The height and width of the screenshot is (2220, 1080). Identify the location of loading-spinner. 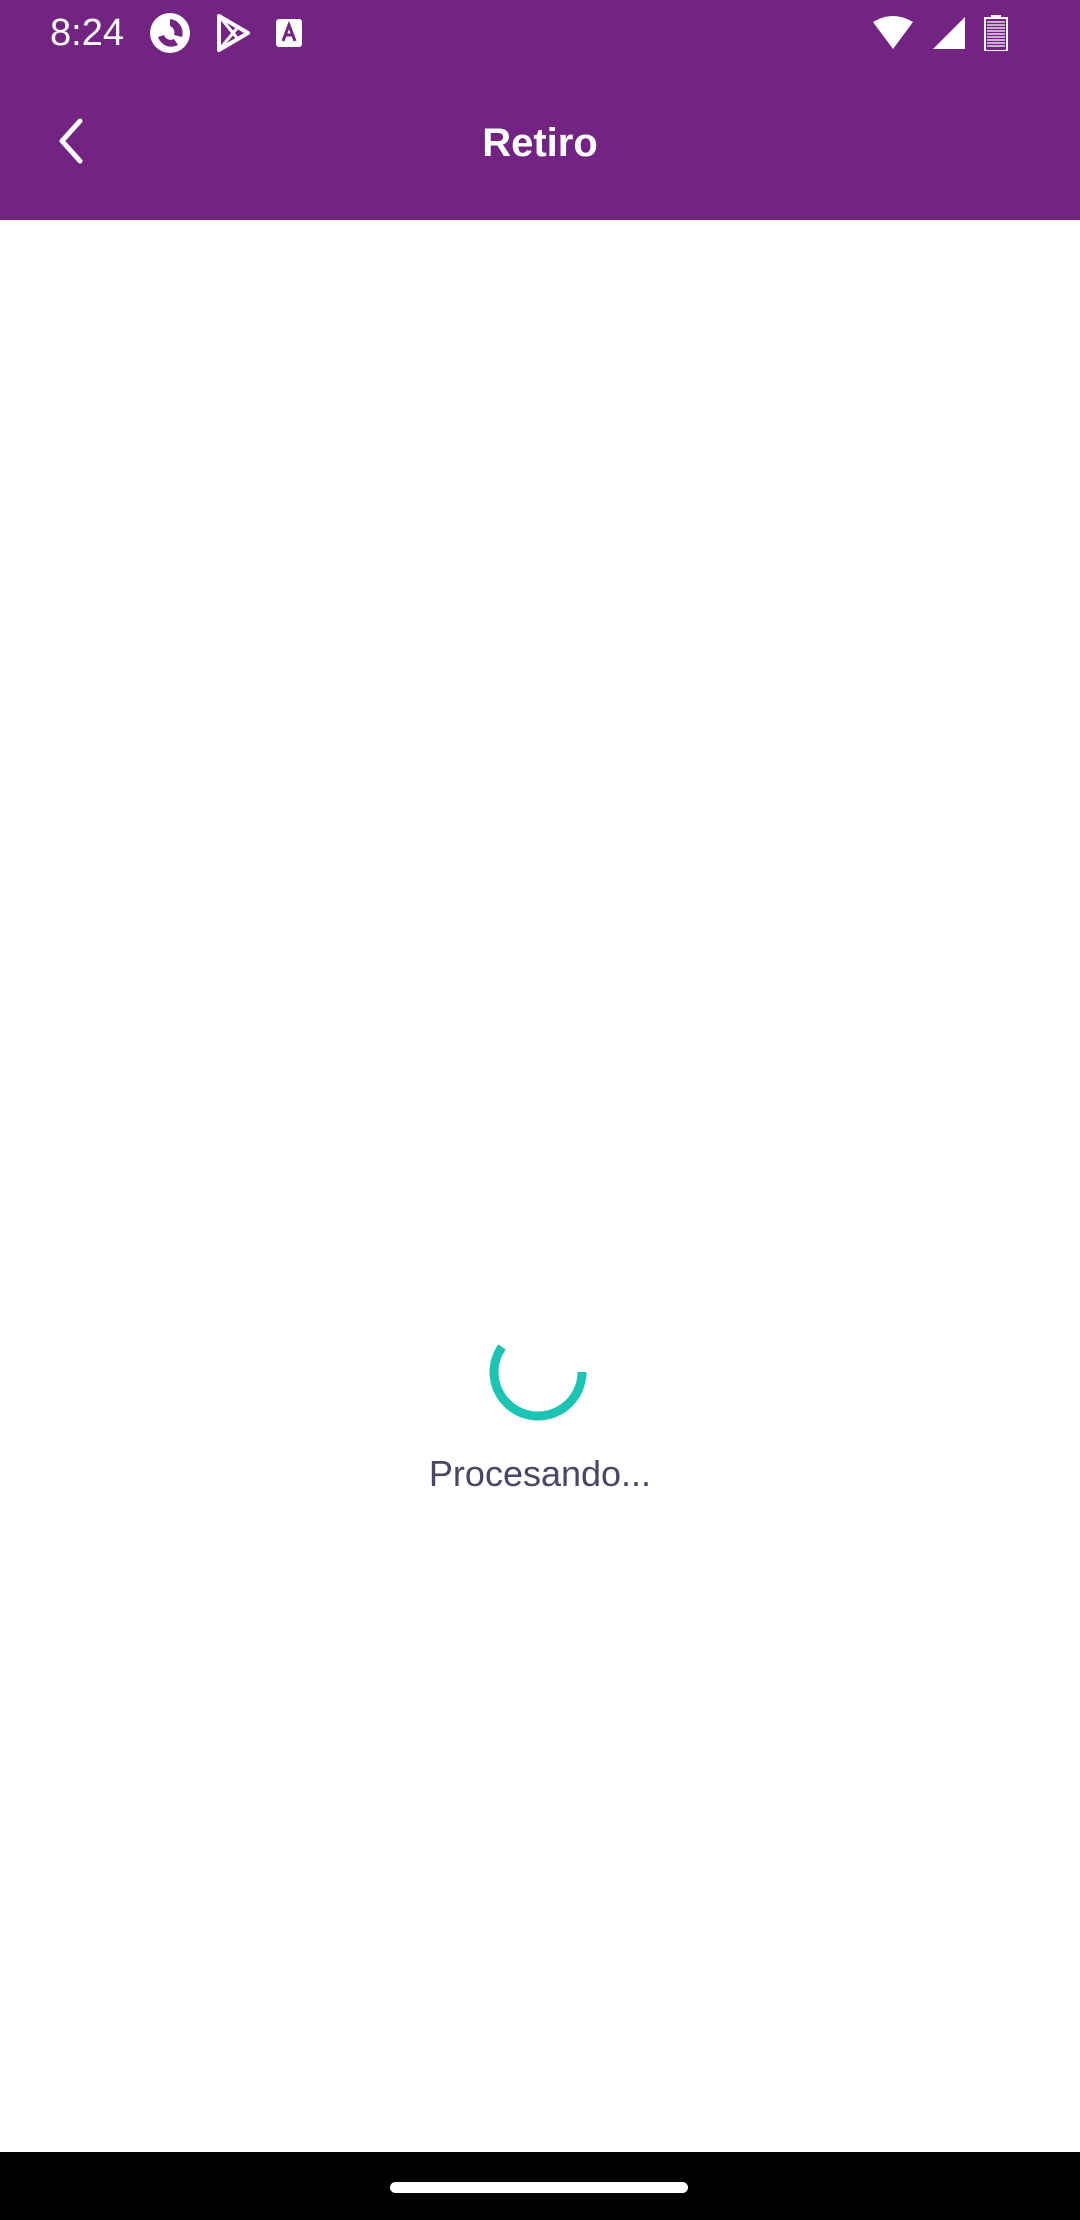
(538, 1372).